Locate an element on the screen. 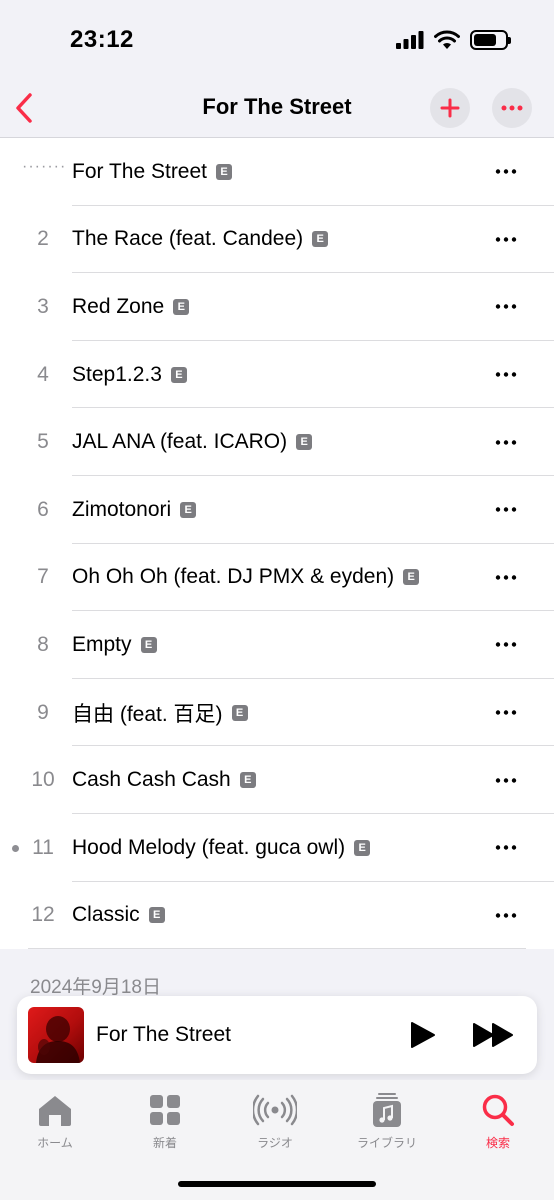 This screenshot has height=1200, width=554. fast-forward-icon is located at coordinates (493, 1035).